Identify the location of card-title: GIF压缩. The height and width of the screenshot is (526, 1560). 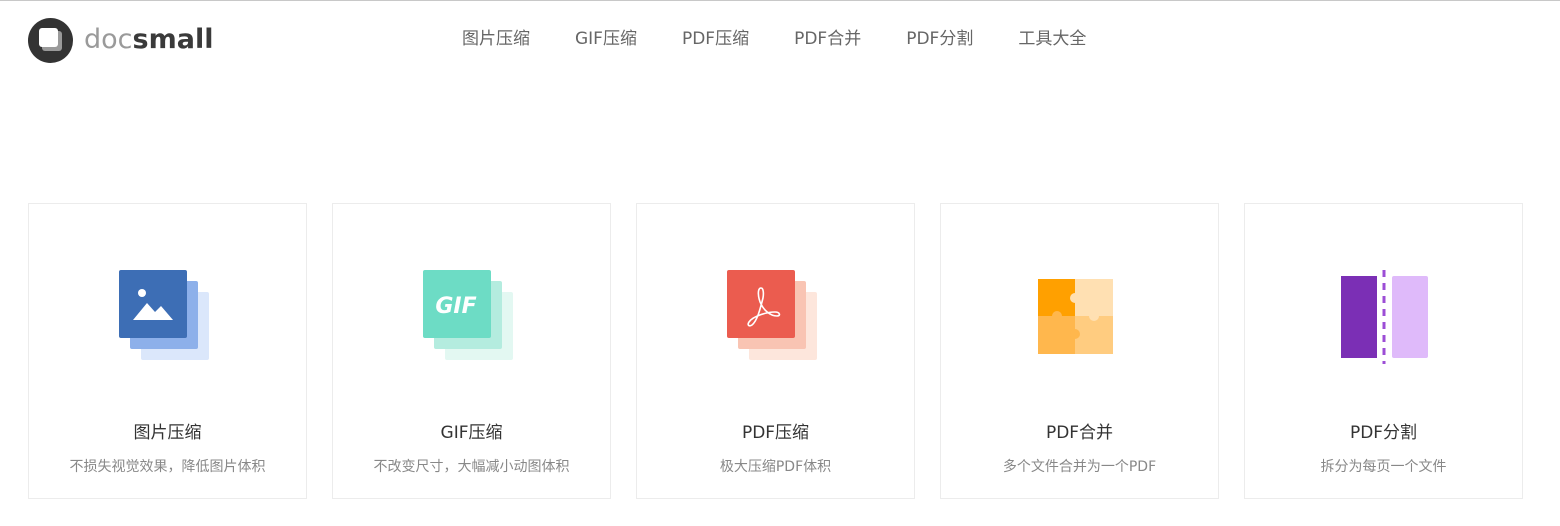
(471, 433).